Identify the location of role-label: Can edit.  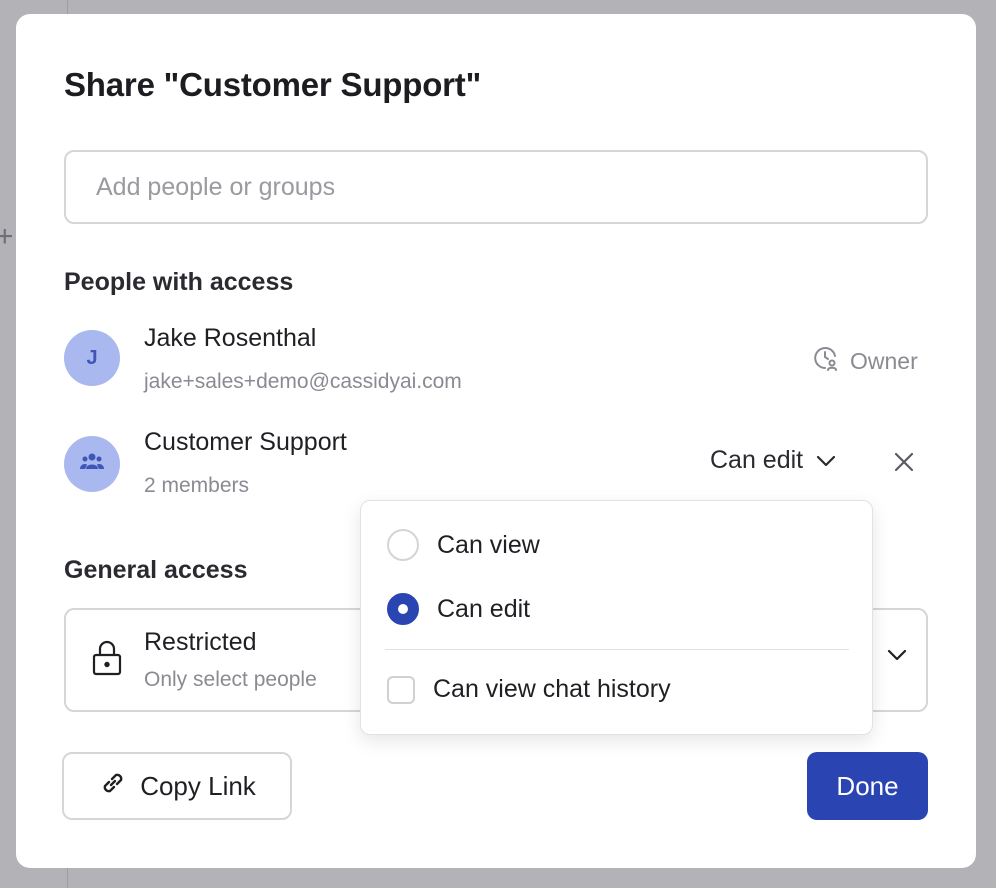
(757, 460).